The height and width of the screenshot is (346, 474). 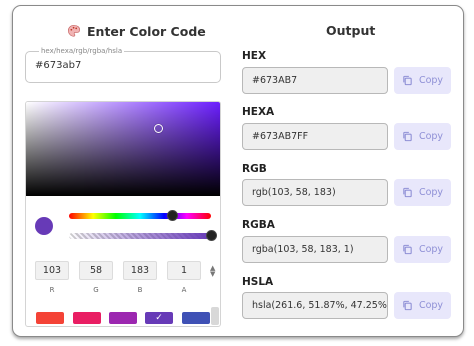 I want to click on saturation-area, so click(x=123, y=149).